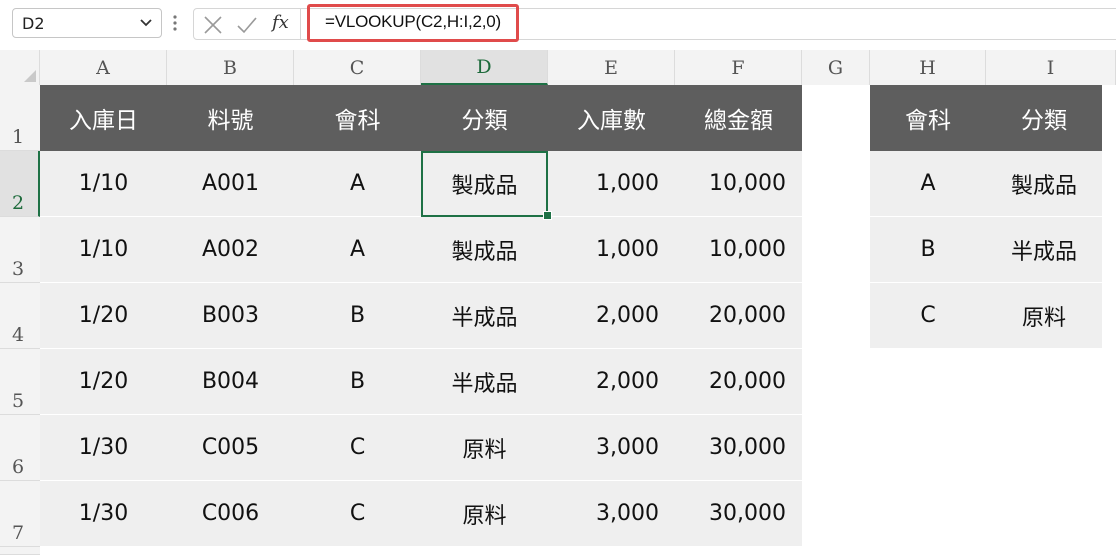 The image size is (1116, 555). I want to click on select-all-corner, so click(20, 67).